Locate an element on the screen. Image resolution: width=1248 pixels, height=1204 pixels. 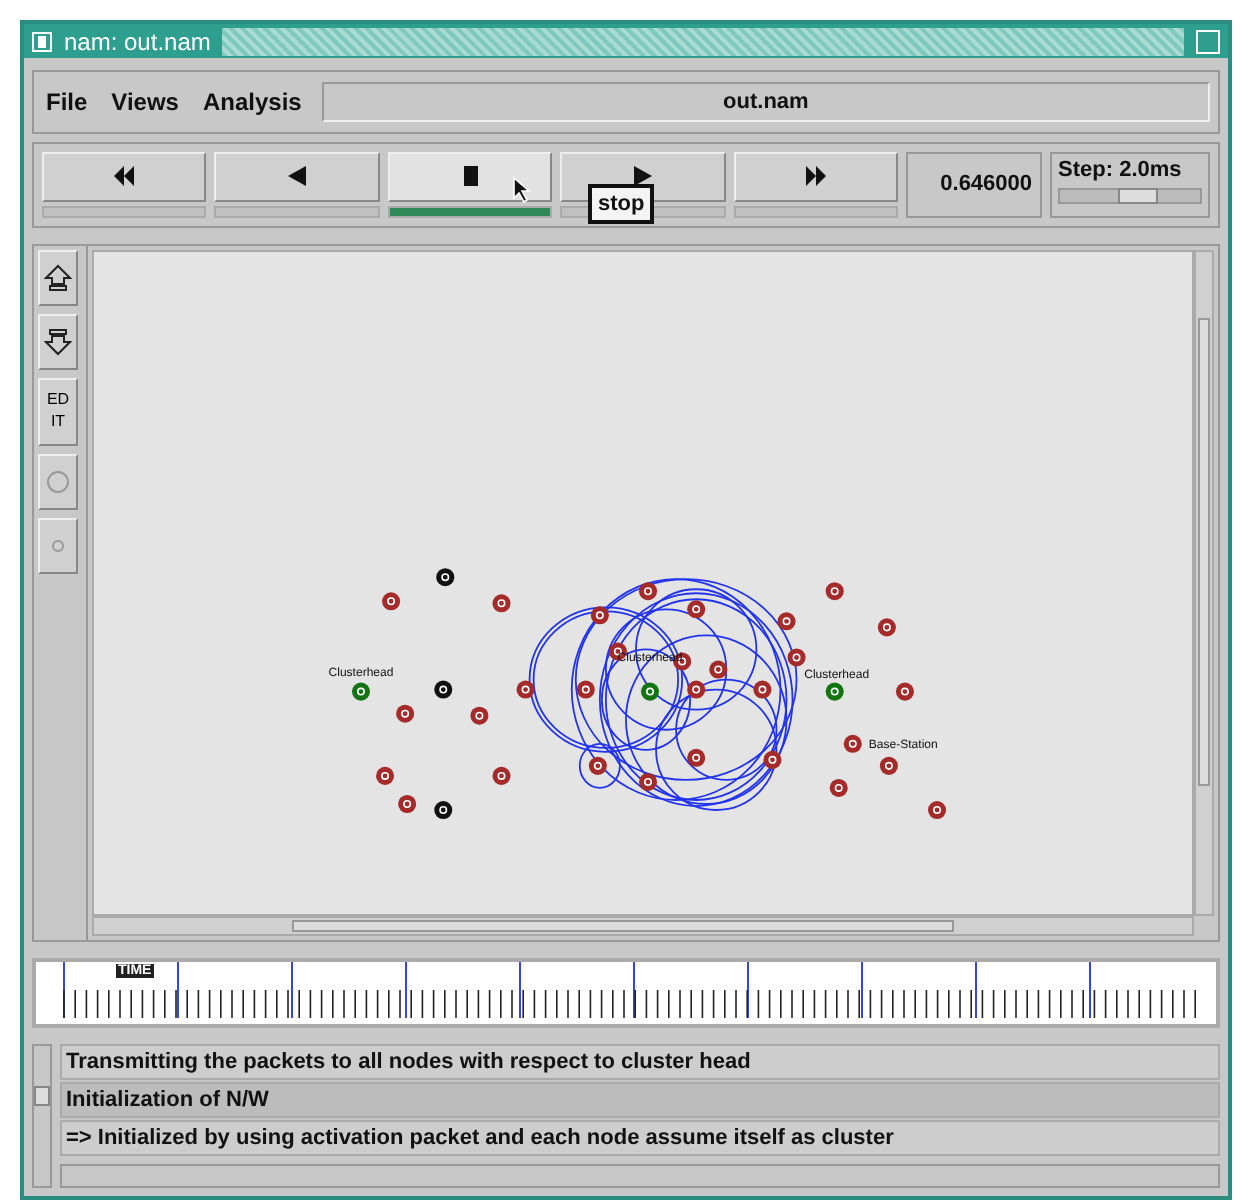
fast-forward-icon is located at coordinates (815, 176).